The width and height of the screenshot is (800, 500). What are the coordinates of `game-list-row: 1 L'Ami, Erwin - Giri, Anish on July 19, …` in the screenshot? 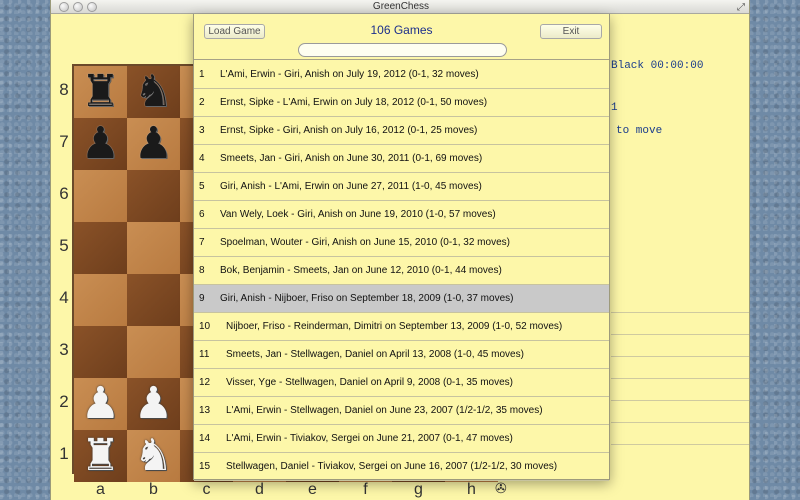 It's located at (401, 75).